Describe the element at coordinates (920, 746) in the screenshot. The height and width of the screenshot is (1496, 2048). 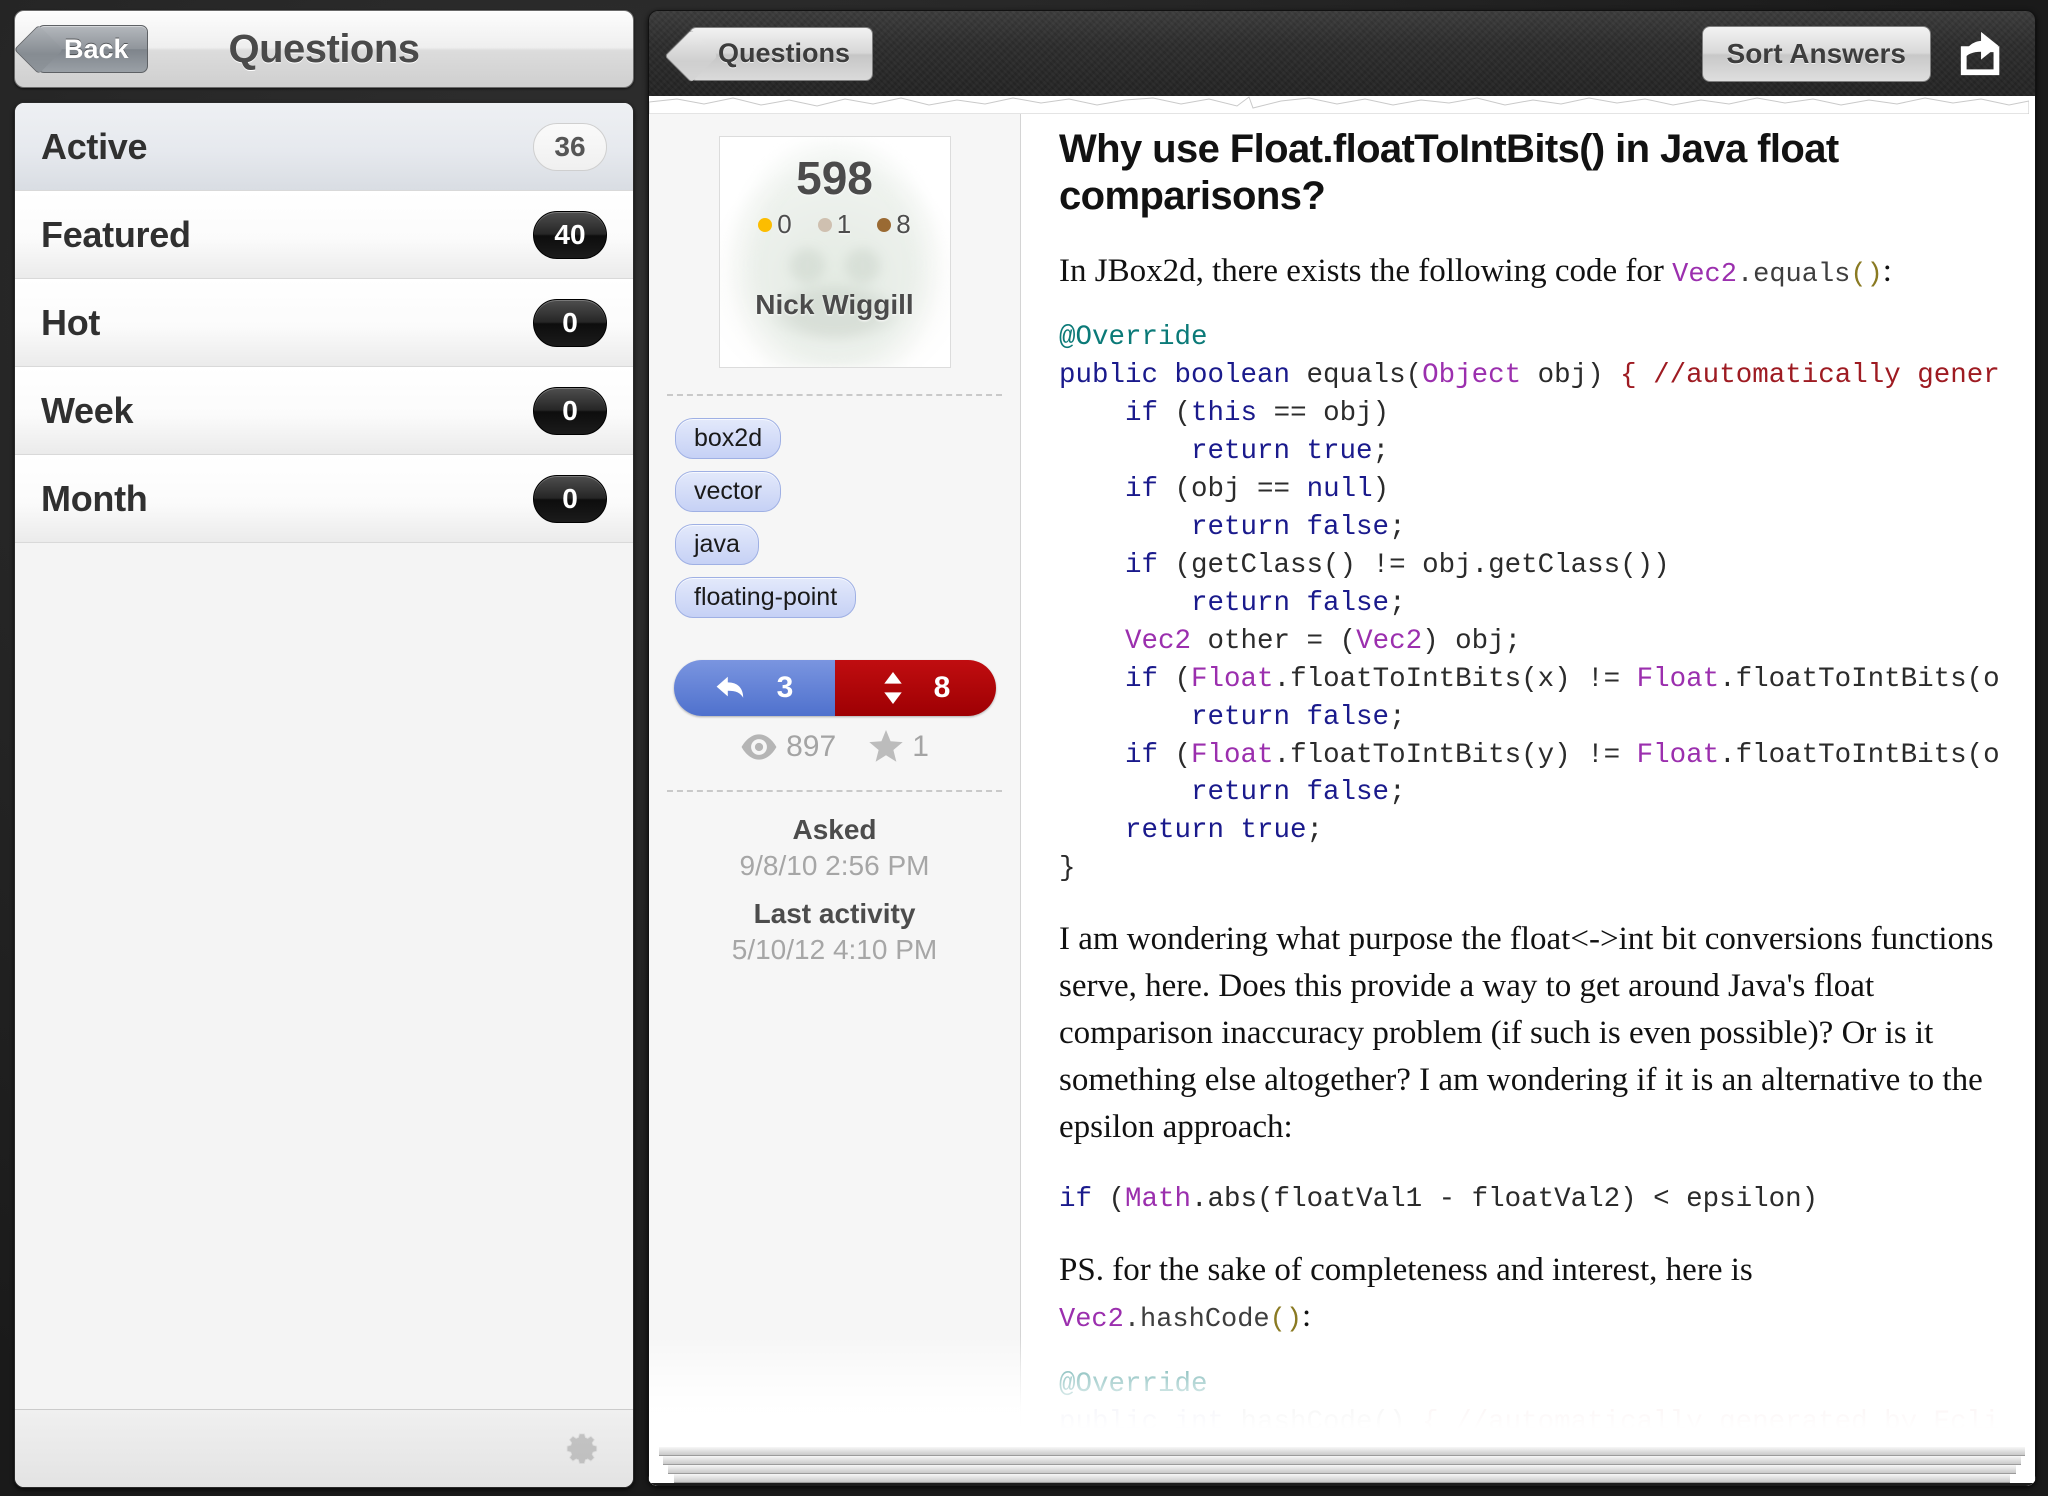
I see `favorites-count: 1` at that location.